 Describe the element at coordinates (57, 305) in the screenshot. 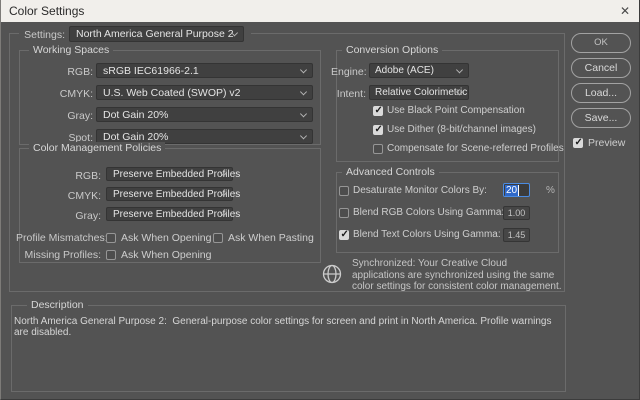

I see `description-title: Description` at that location.